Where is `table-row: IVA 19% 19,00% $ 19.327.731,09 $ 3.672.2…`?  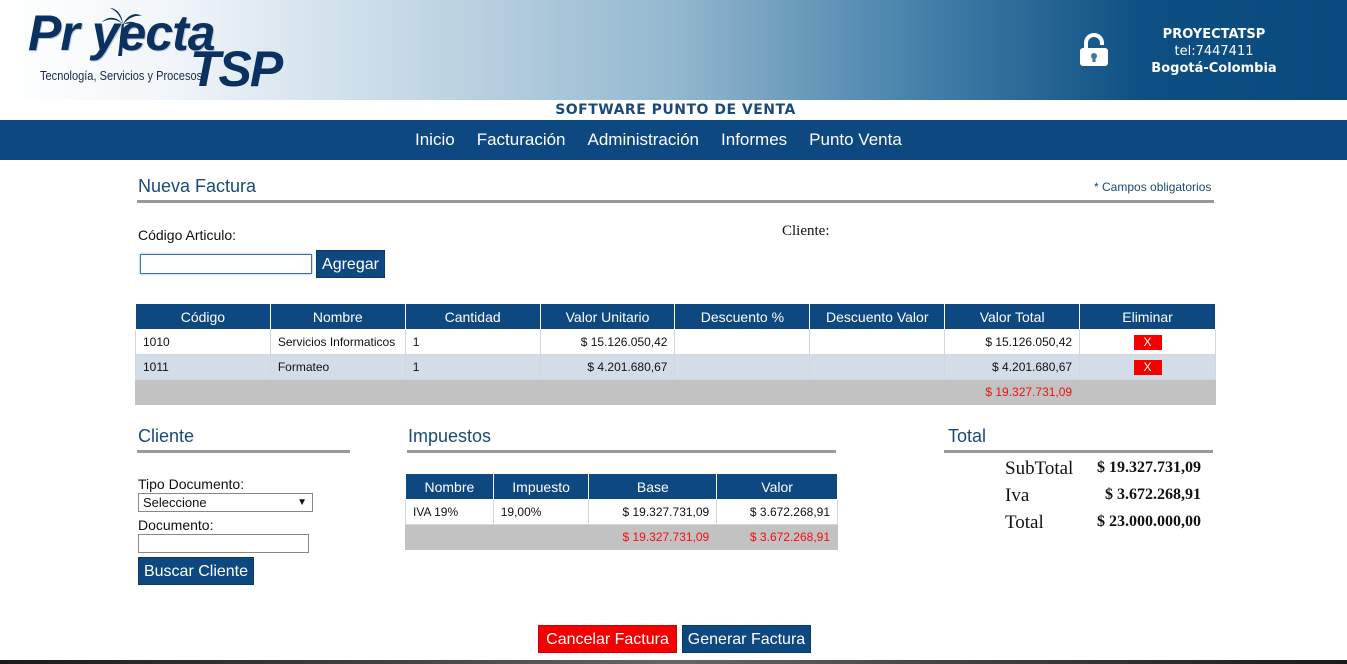
table-row: IVA 19% 19,00% $ 19.327.731,09 $ 3.672.2… is located at coordinates (621, 512).